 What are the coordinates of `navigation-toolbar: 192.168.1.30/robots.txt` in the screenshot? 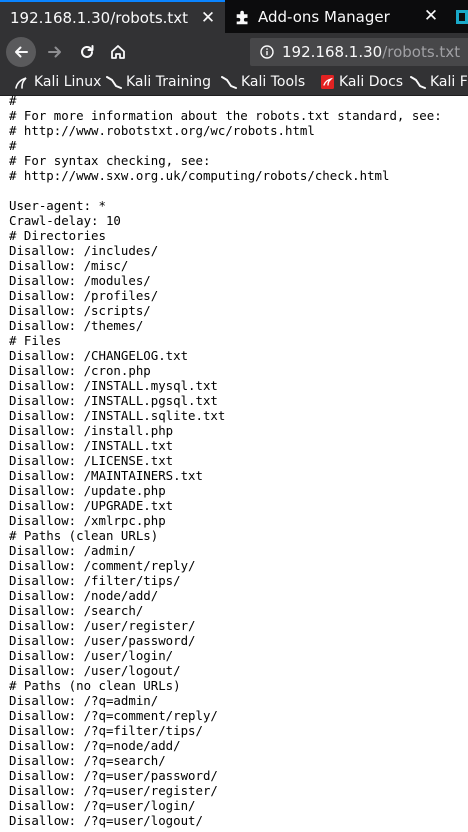 It's located at (234, 52).